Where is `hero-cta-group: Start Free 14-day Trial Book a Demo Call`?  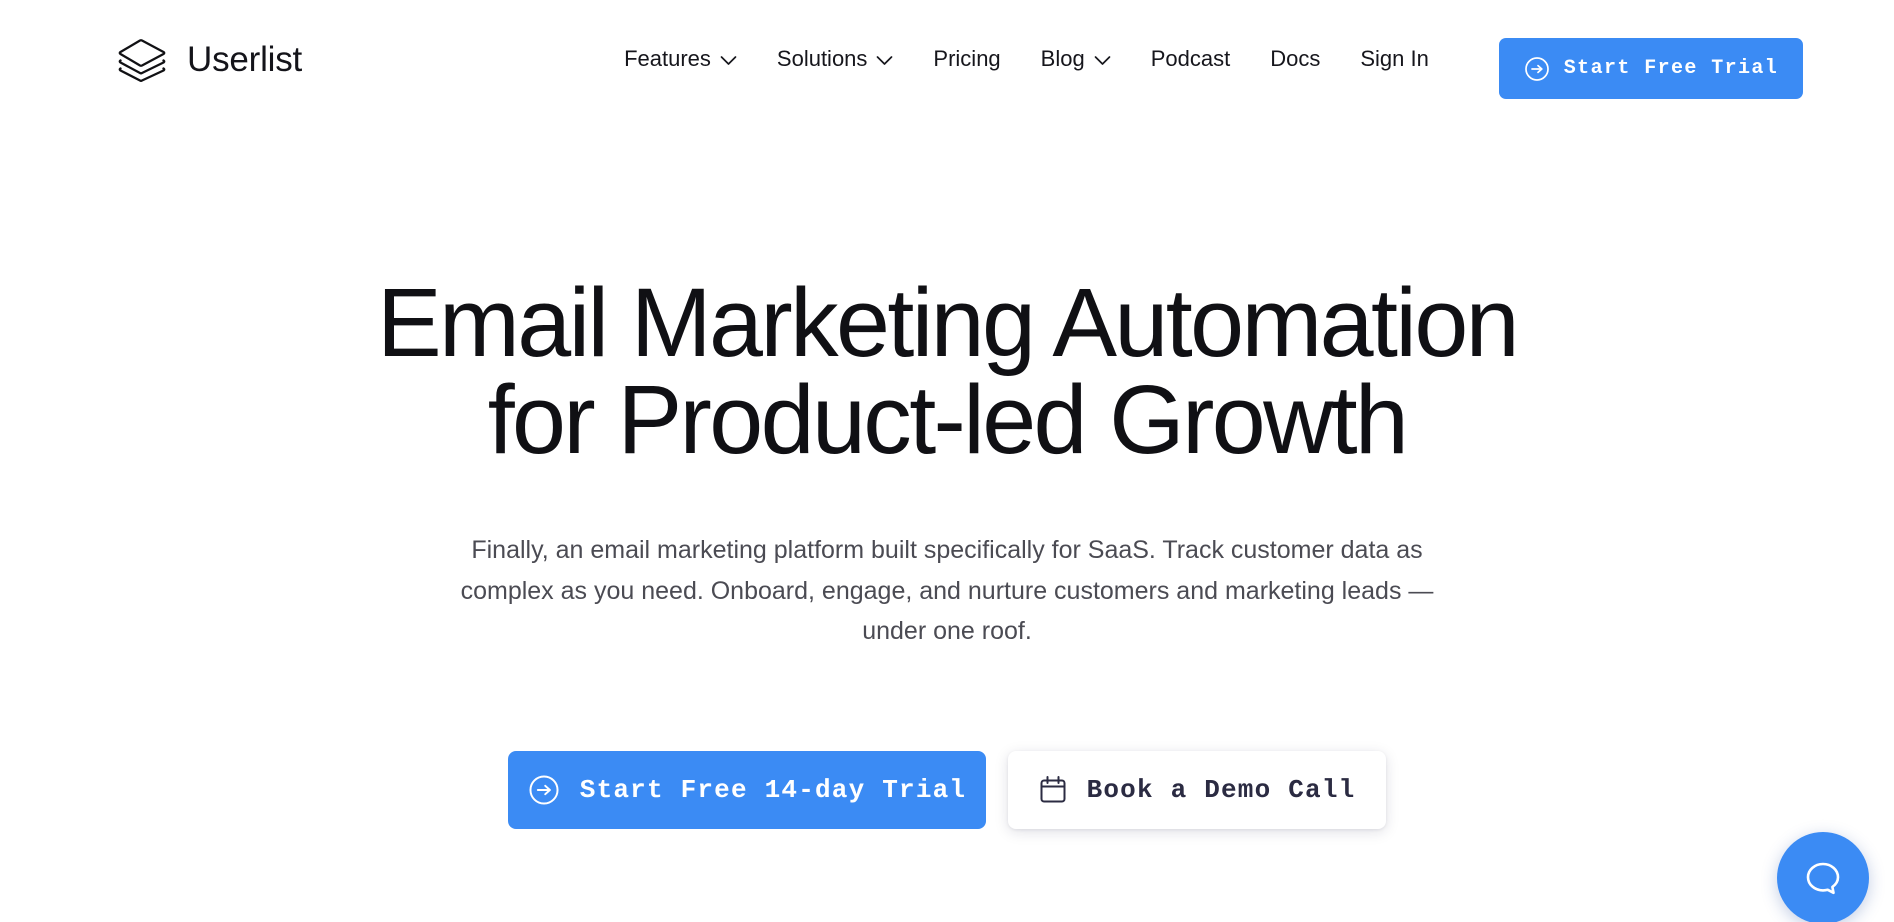
hero-cta-group: Start Free 14-day Trial Book a Demo Call is located at coordinates (947, 789).